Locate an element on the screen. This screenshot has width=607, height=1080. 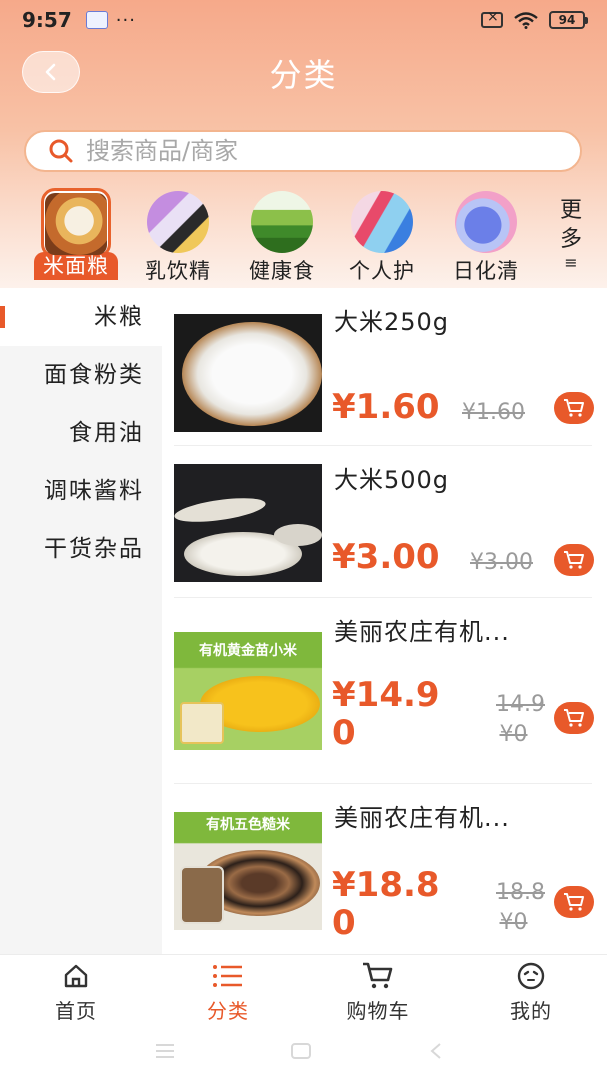
nav-label: 首页 is located at coordinates (76, 1011).